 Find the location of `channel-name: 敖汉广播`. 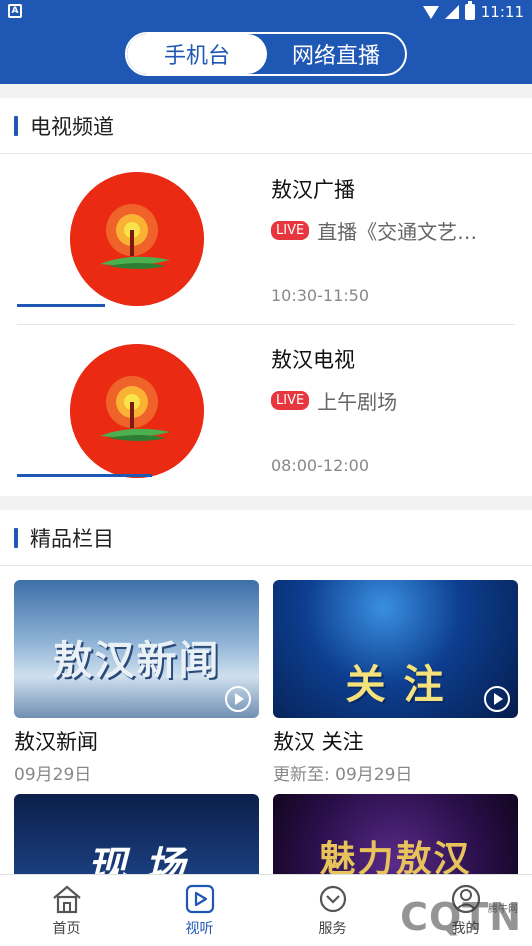

channel-name: 敖汉广播 is located at coordinates (313, 190).